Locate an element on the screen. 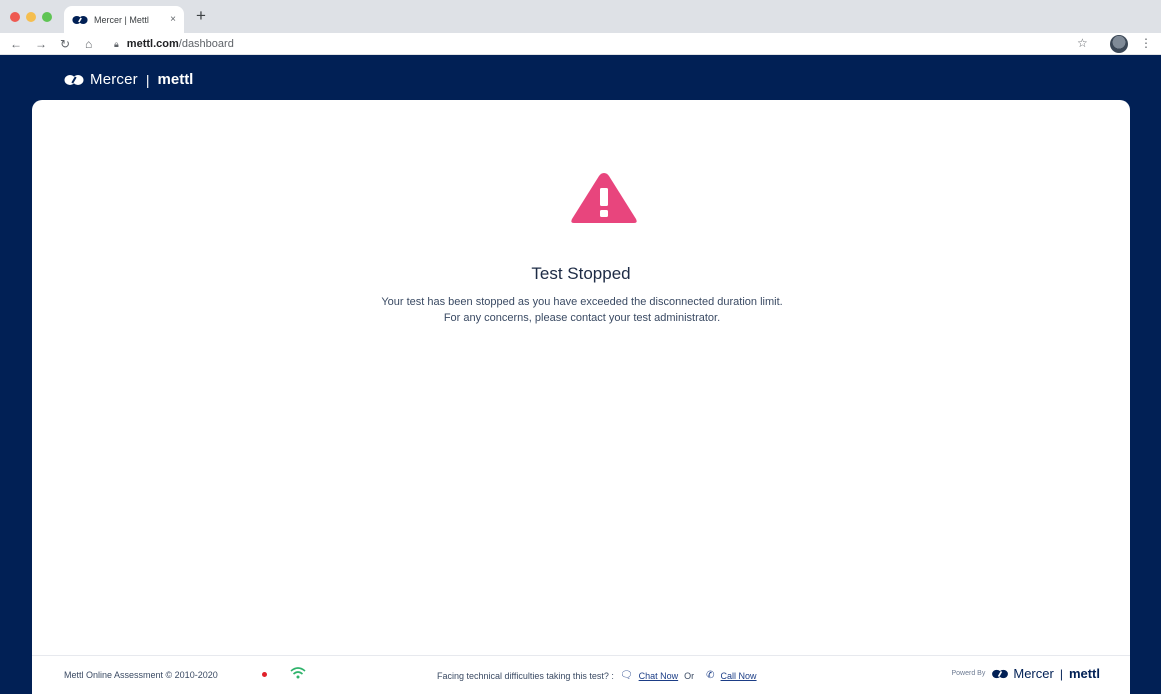 This screenshot has width=1161, height=694. brand-mettl-text: mettl is located at coordinates (175, 79).